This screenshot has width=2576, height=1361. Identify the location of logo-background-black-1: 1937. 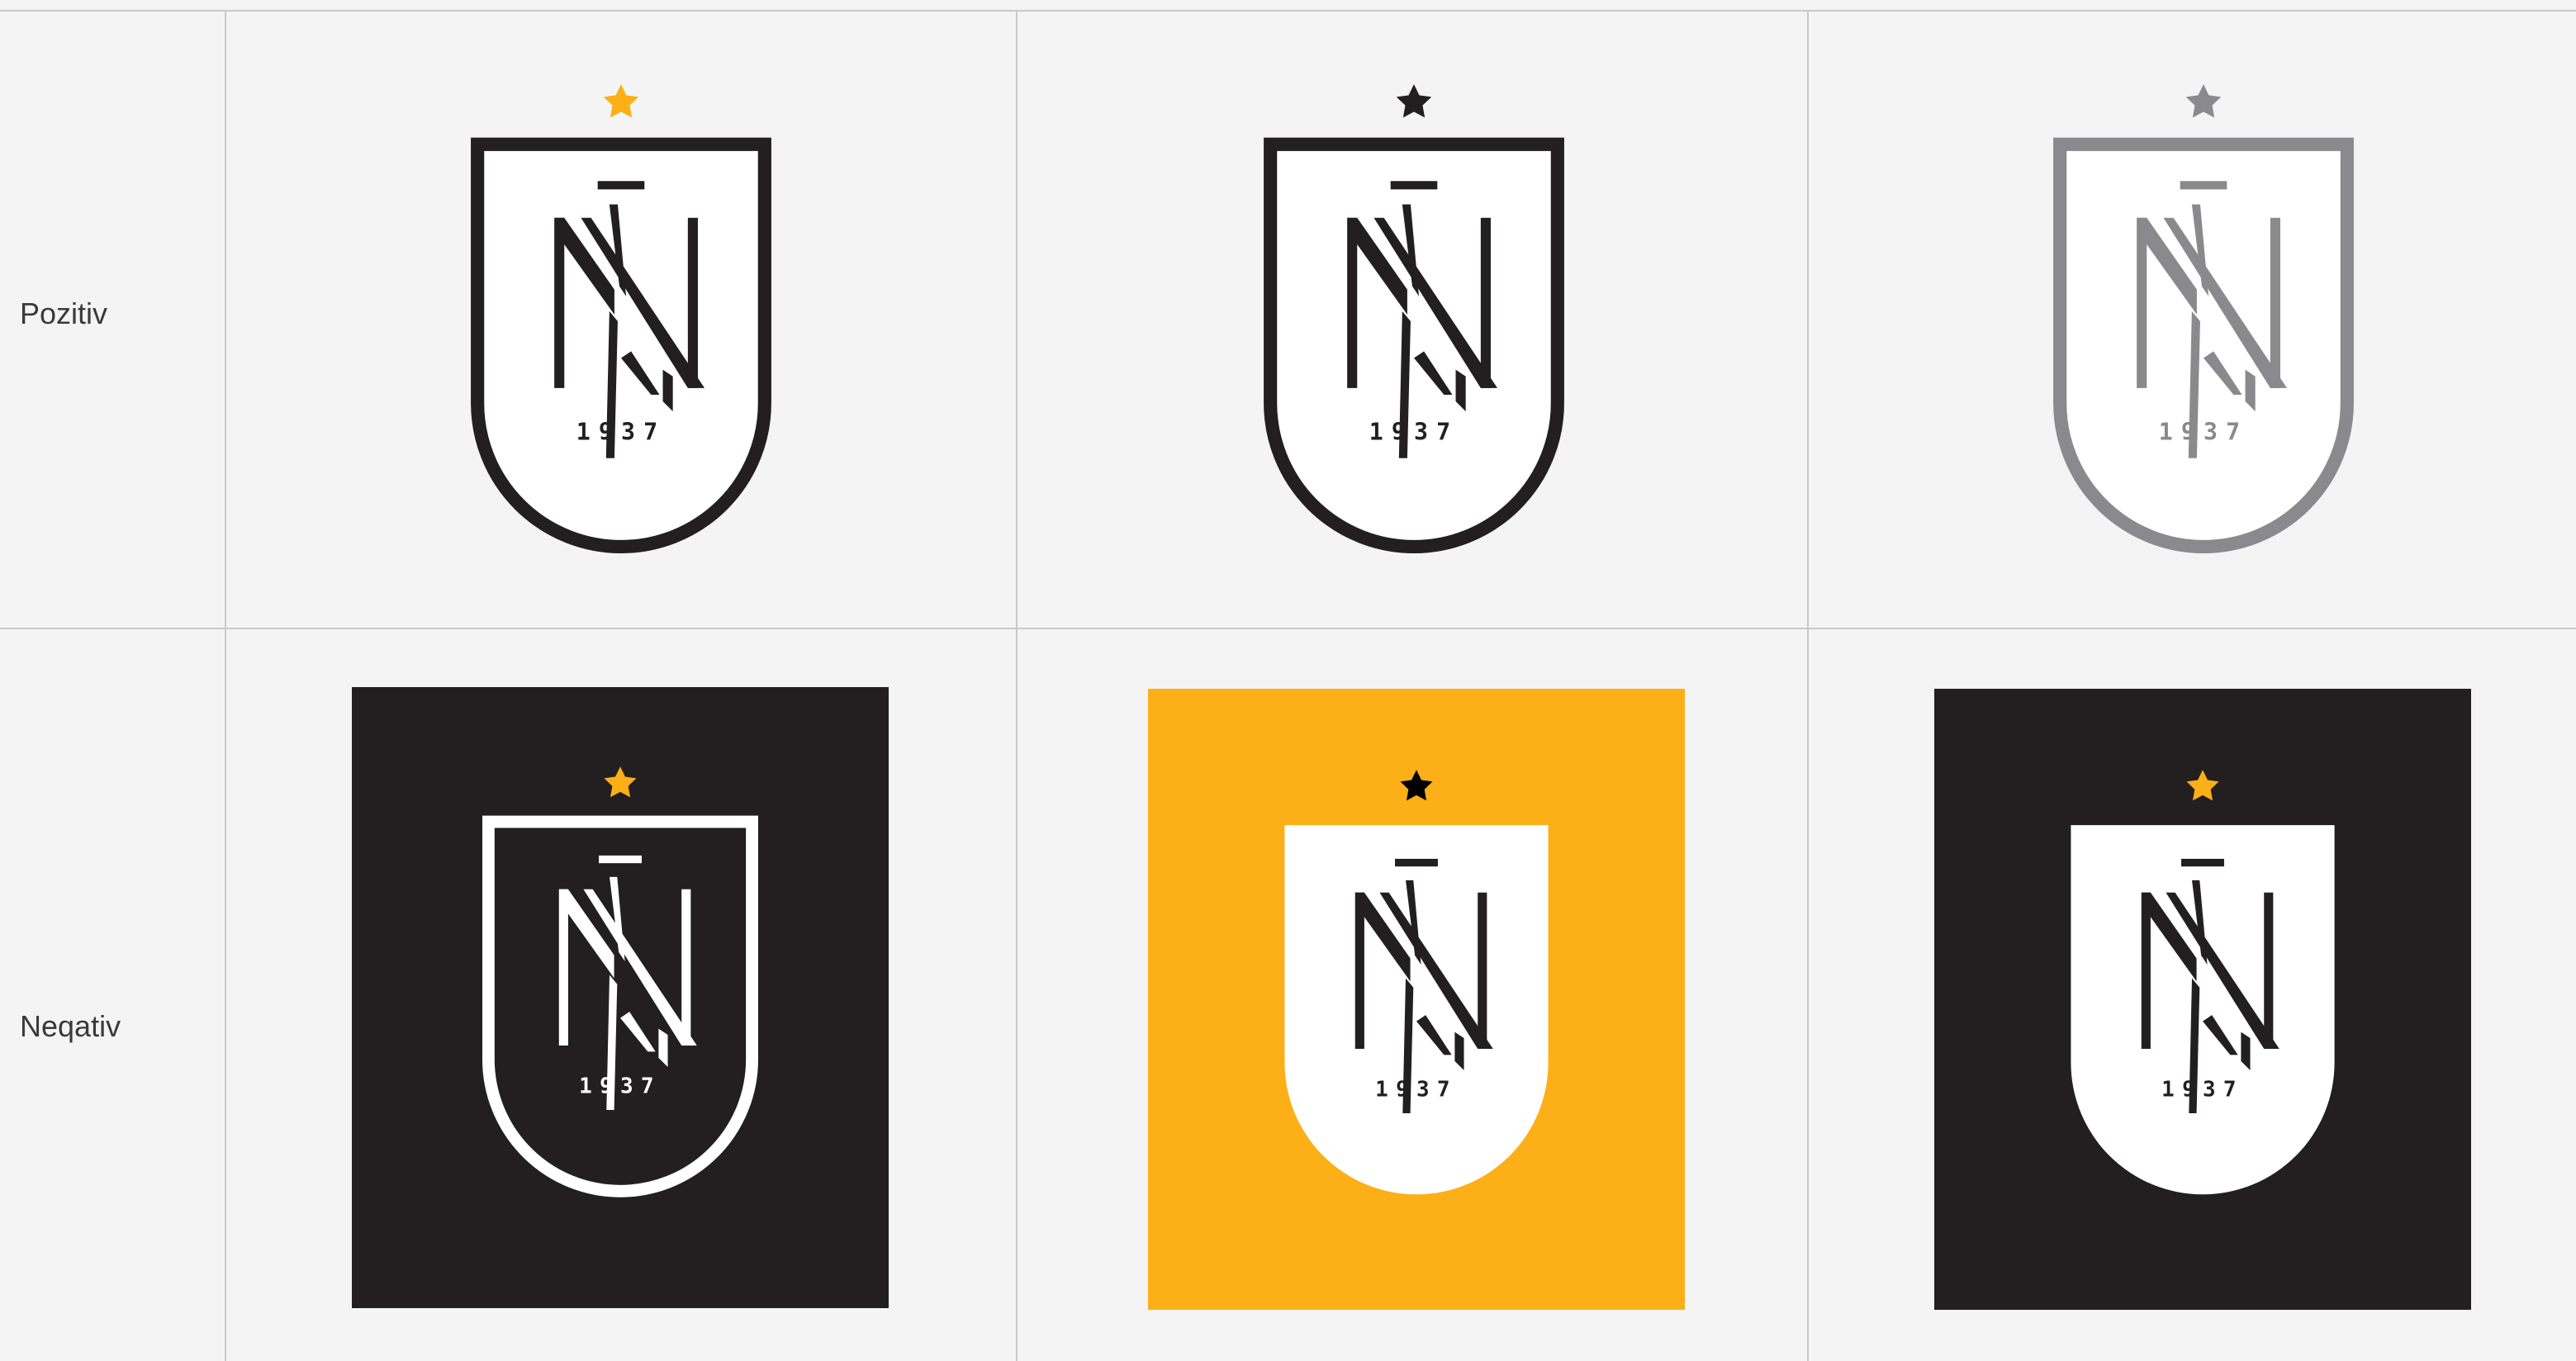
(620, 998).